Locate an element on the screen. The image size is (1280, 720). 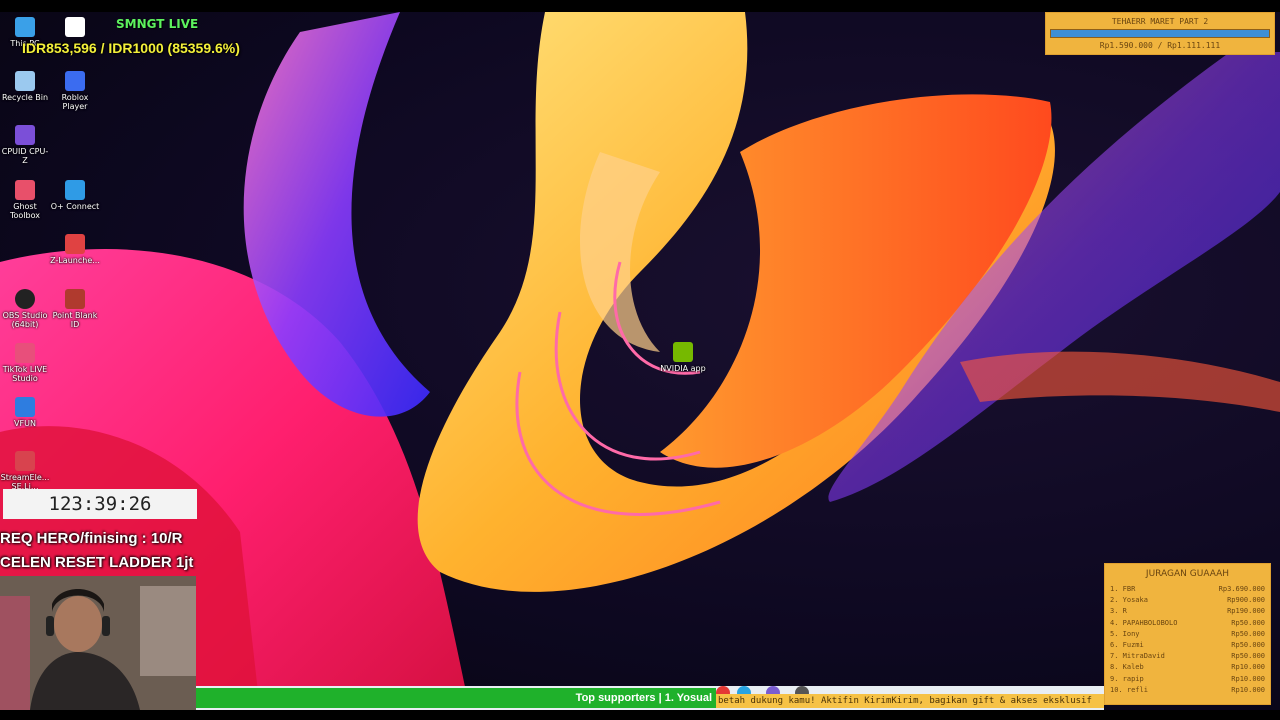
desktop-icon-recycle-bin: Recycle Bin is located at coordinates (25, 86).